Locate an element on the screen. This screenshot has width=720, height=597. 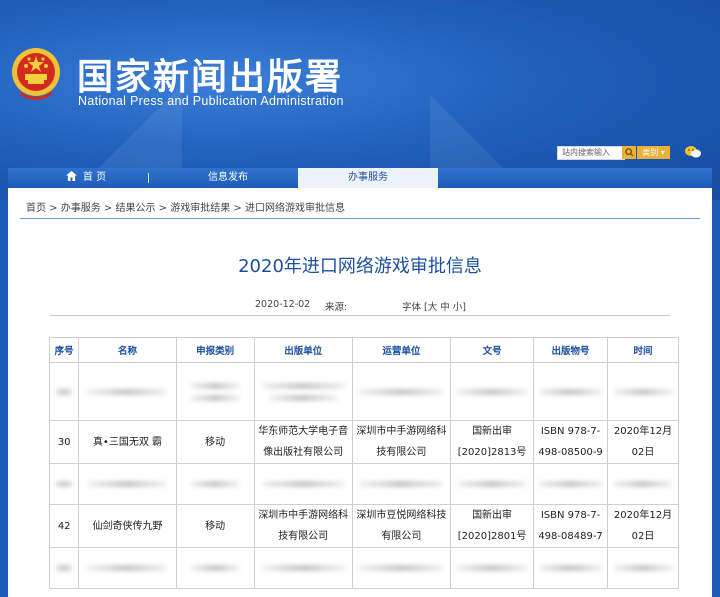
article-title: 2020年进口网络游戏审批信息 is located at coordinates (360, 266).